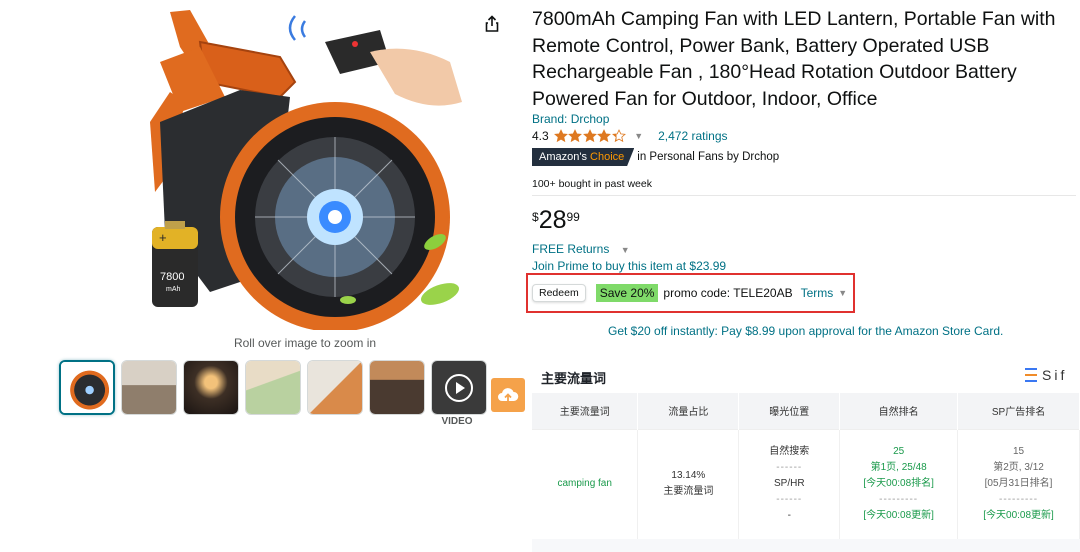 The width and height of the screenshot is (1080, 552). Describe the element at coordinates (1018, 468) in the screenshot. I see `sp-page: 第2页, 3/12` at that location.